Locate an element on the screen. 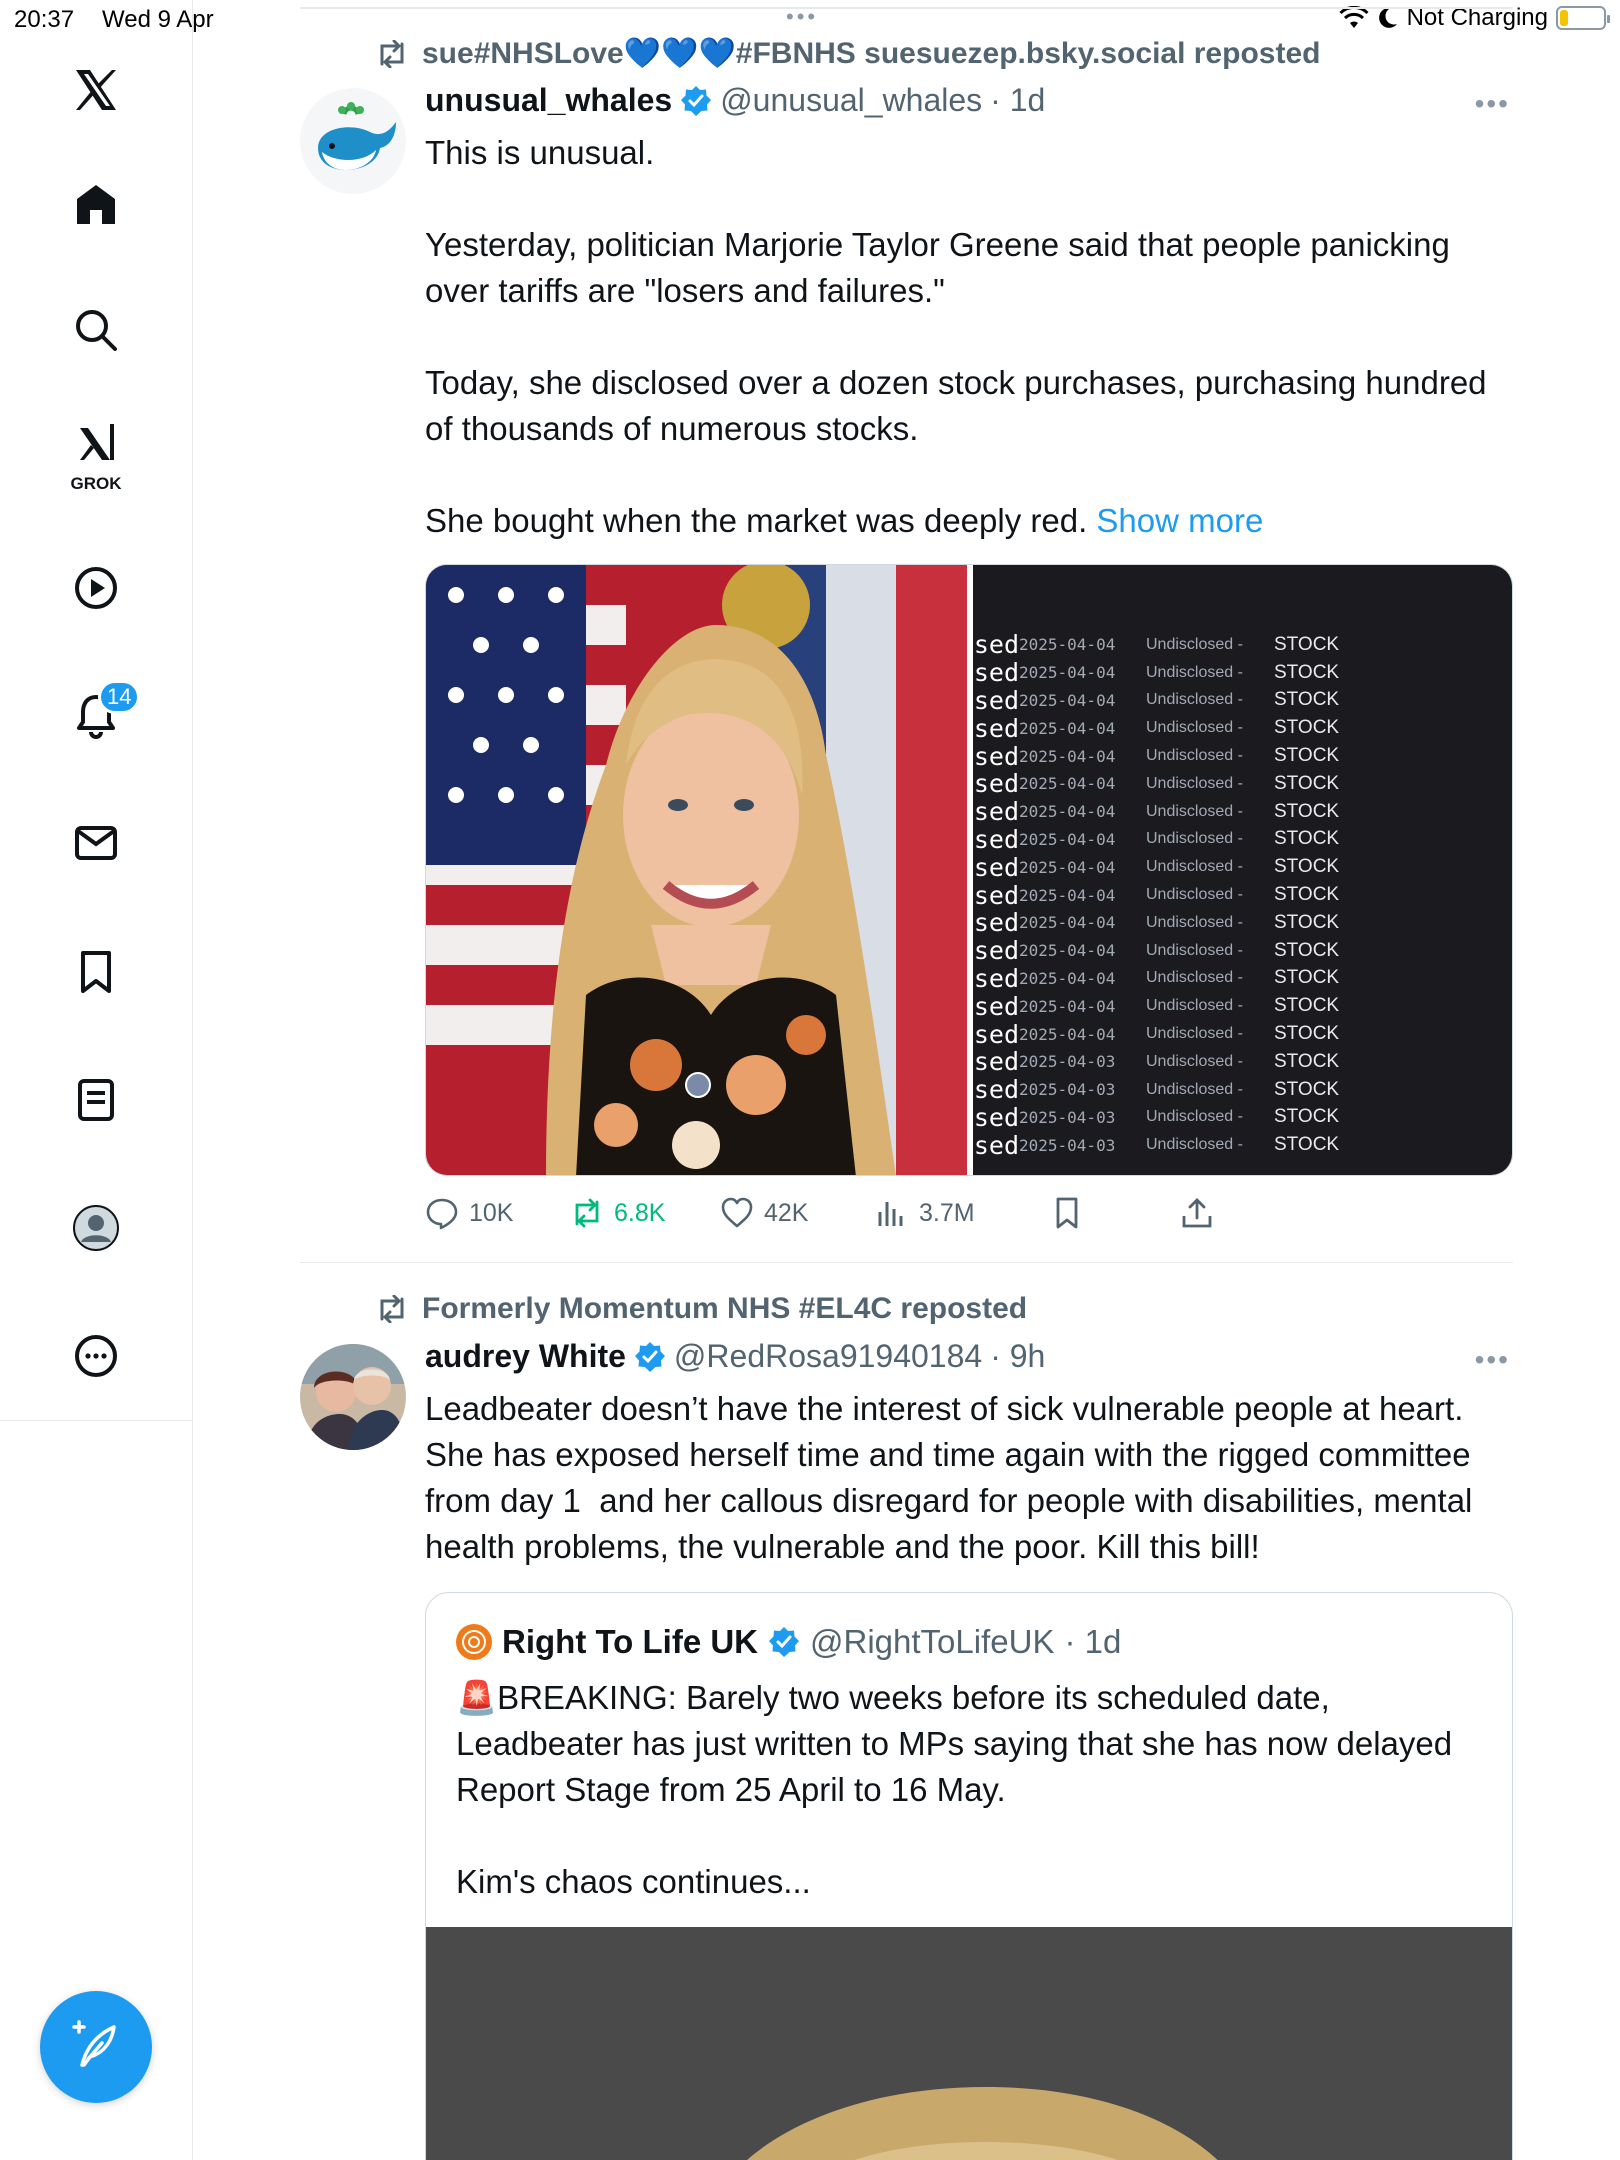 The height and width of the screenshot is (2160, 1620). repost-icon is located at coordinates (392, 1309).